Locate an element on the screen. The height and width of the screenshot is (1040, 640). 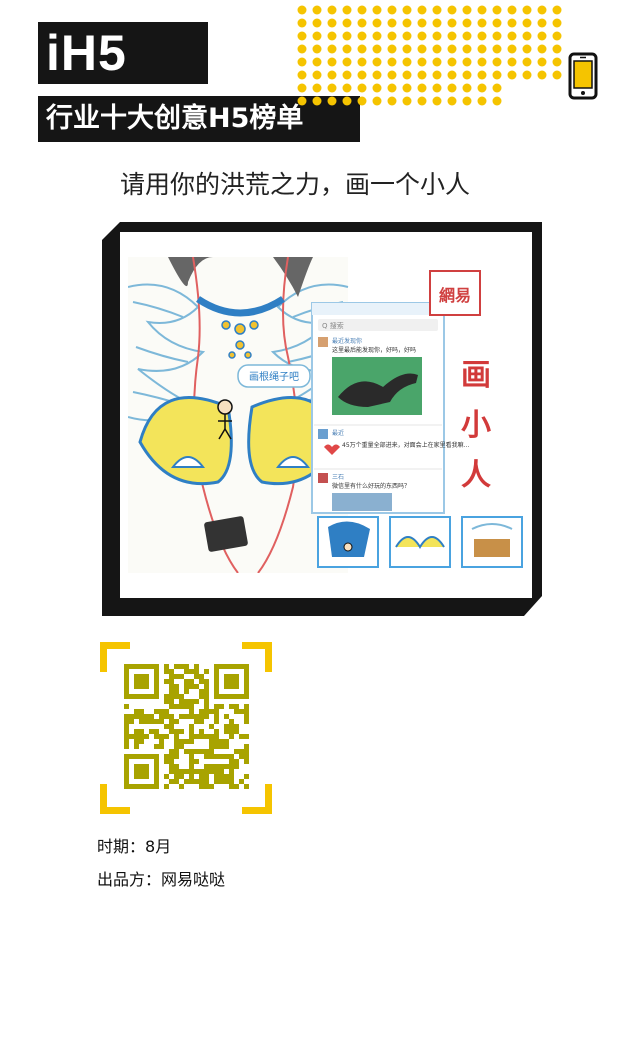
post-text: 微信里有什么好玩的东西吗？ is located at coordinates (371, 486).